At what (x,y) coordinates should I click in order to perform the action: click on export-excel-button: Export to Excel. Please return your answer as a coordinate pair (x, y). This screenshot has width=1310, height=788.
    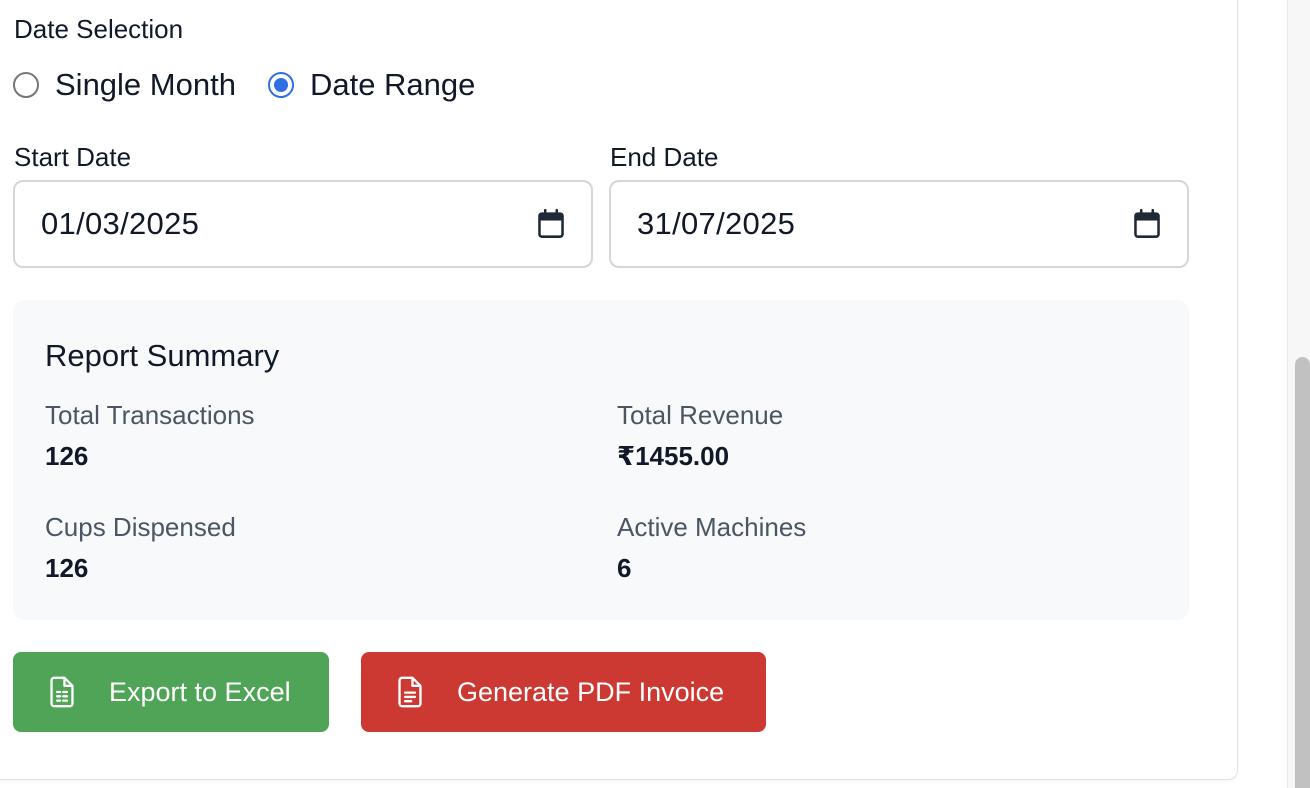
    Looking at the image, I should click on (171, 692).